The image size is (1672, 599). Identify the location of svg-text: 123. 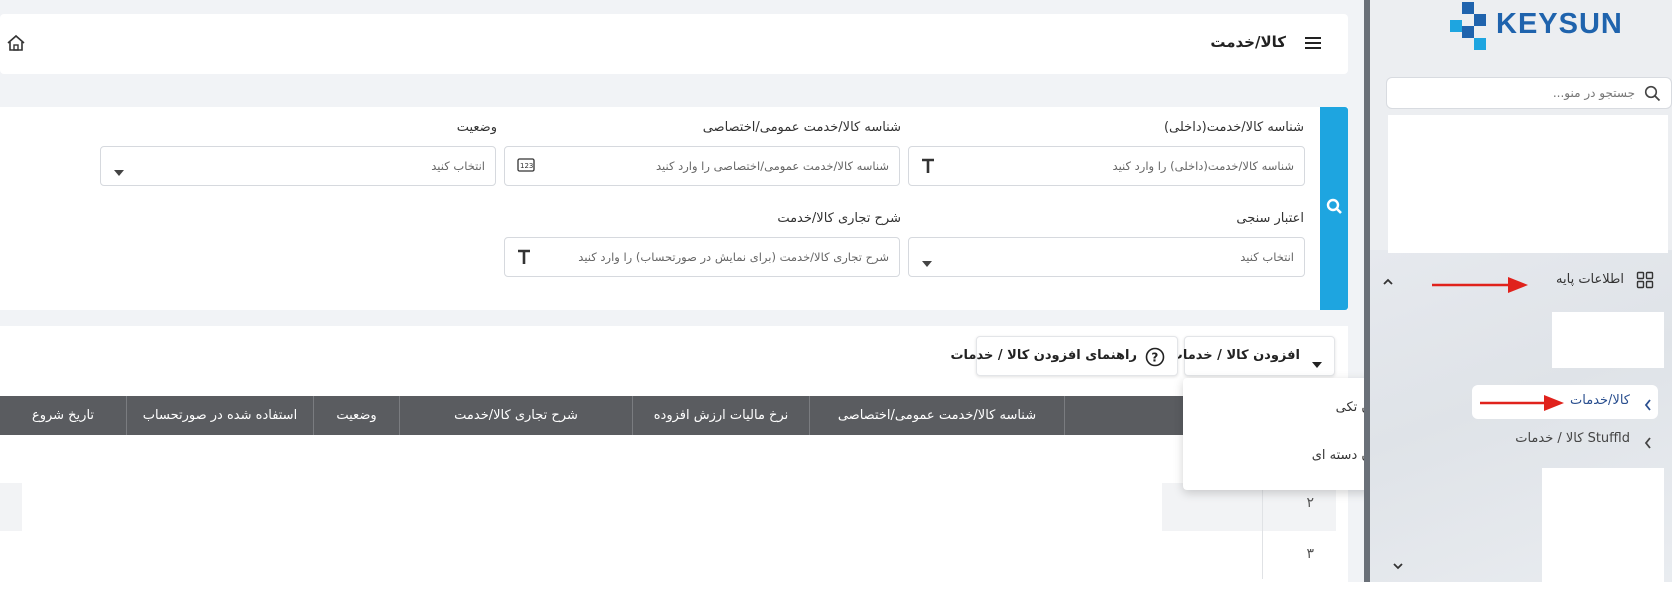
(526, 166).